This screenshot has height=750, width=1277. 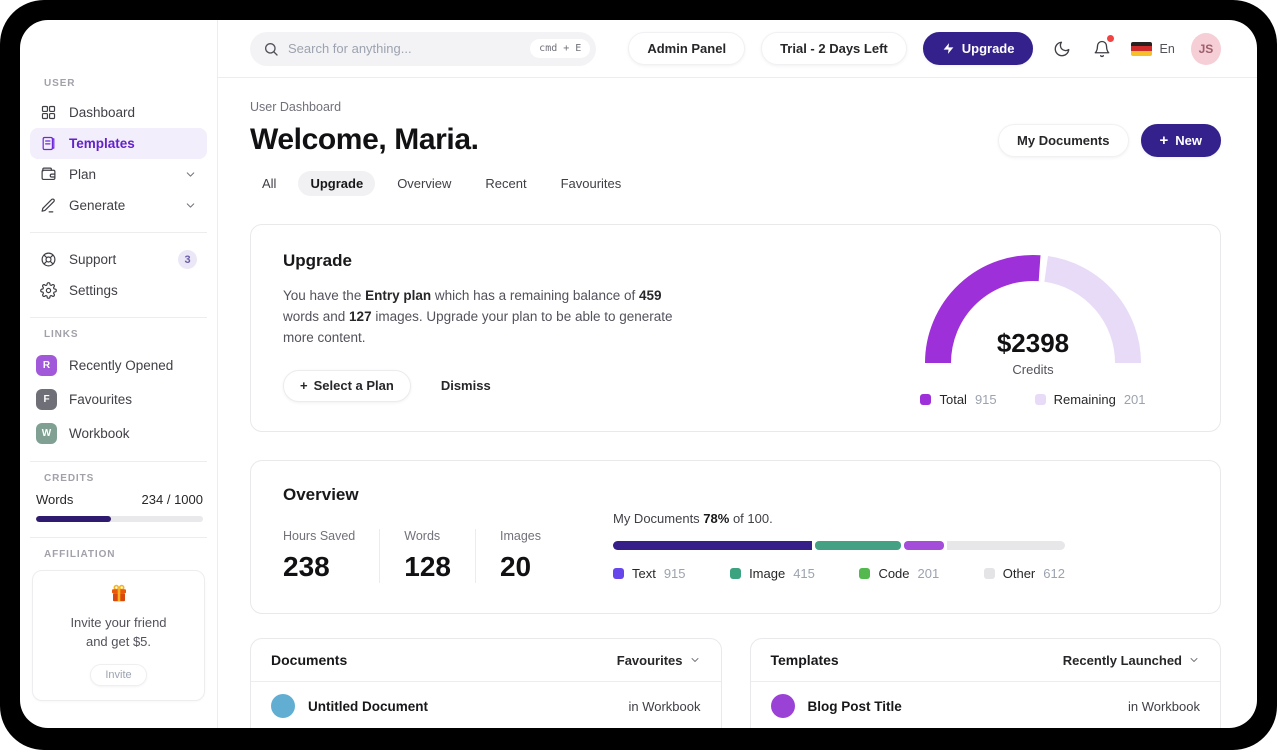 I want to click on sidebar-link-favourites: F Favourites, so click(x=118, y=399).